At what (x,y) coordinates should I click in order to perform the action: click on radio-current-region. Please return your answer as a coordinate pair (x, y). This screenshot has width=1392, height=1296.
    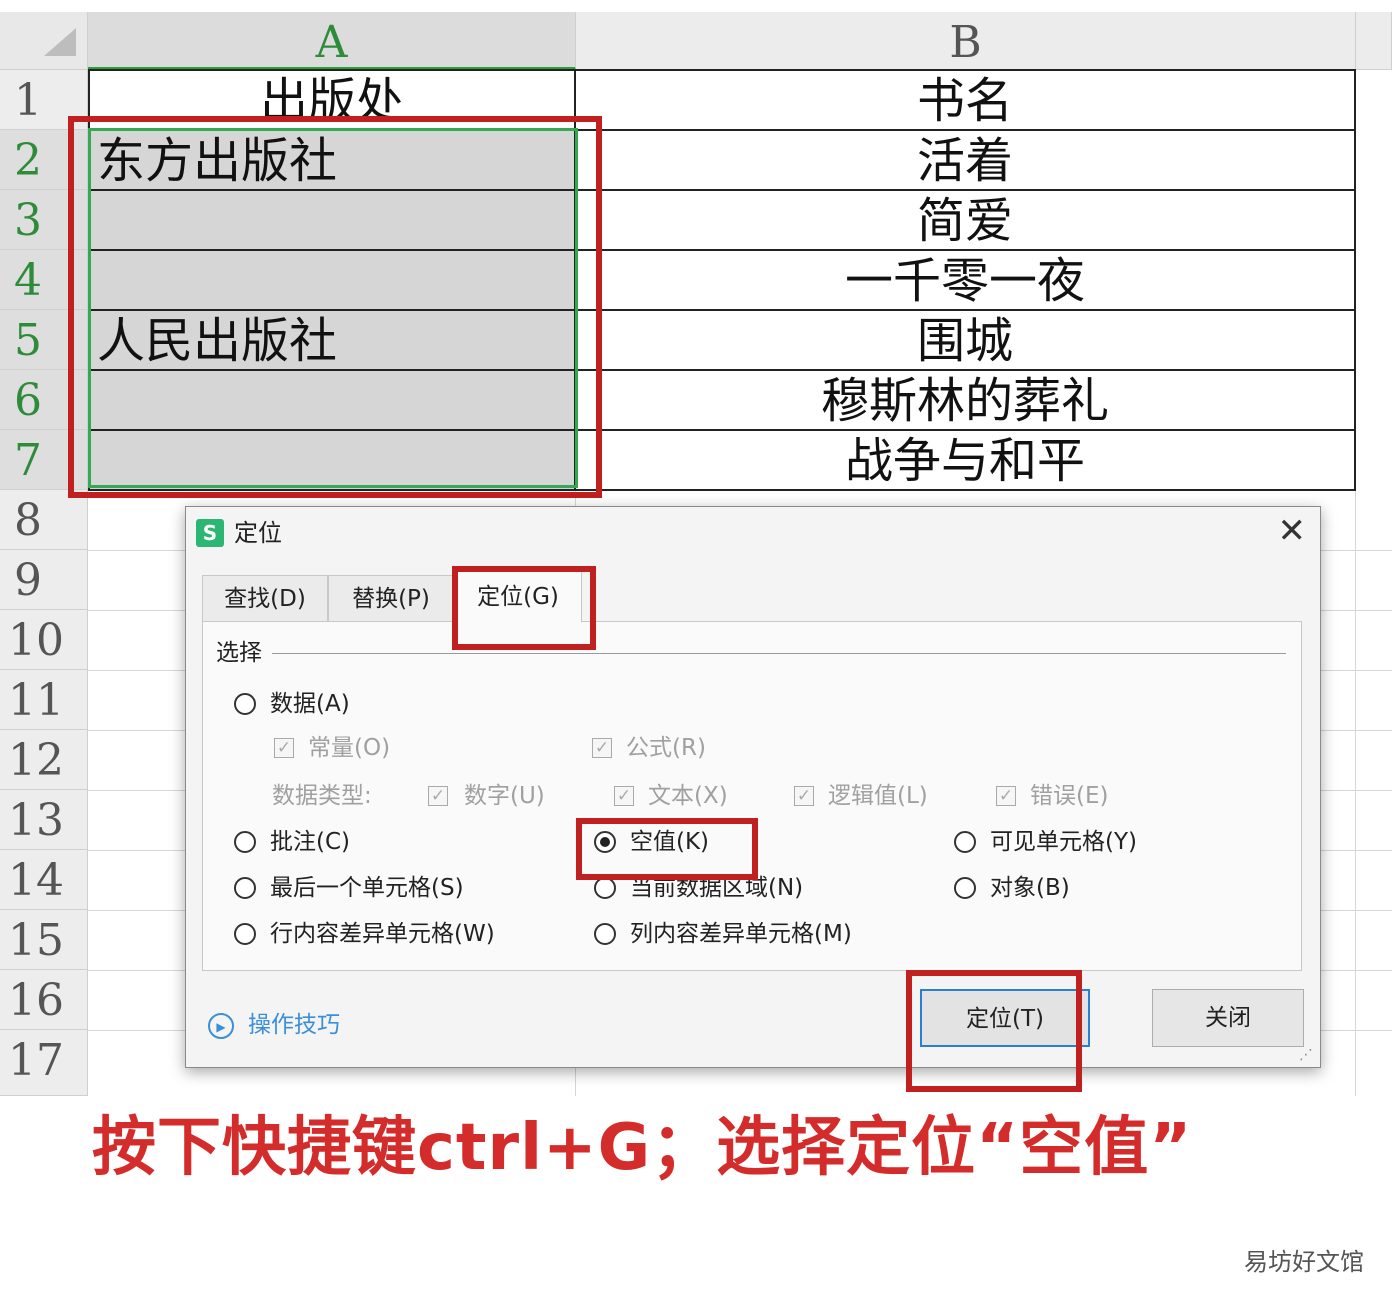
    Looking at the image, I should click on (605, 888).